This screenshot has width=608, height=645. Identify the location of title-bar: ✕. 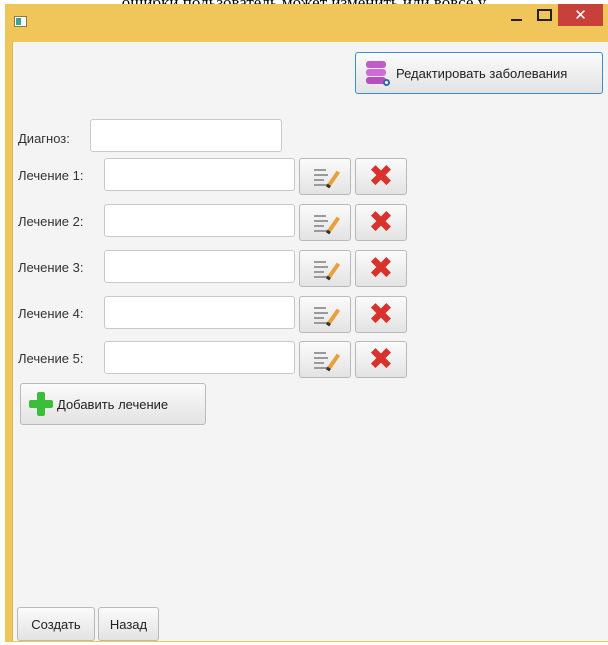
(306, 23).